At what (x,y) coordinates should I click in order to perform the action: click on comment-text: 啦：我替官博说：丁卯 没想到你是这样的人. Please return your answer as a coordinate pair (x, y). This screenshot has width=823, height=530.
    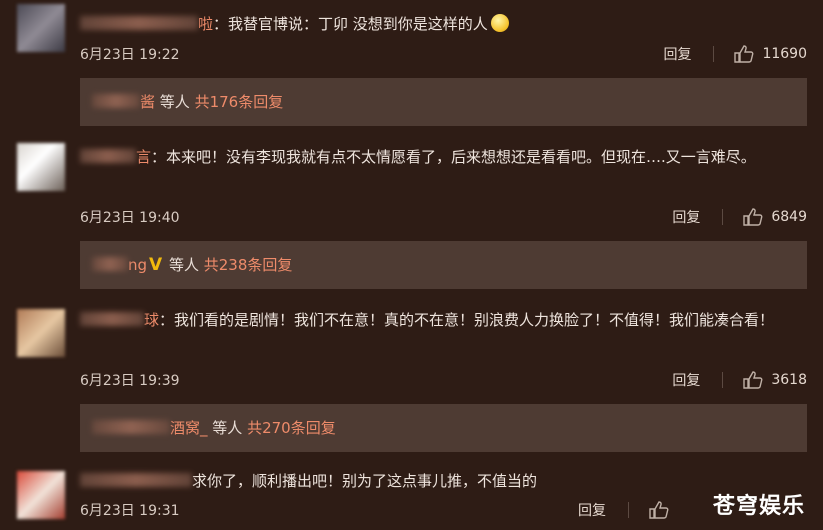
    Looking at the image, I should click on (436, 24).